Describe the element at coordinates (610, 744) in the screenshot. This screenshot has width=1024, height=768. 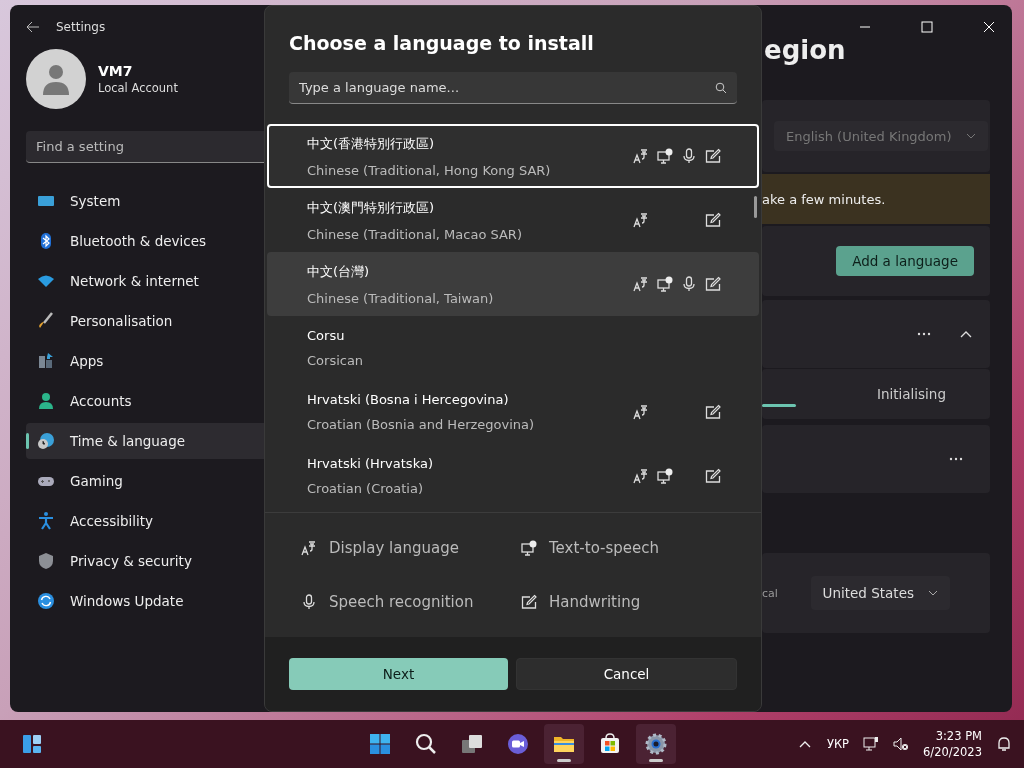
I see `store-icon` at that location.